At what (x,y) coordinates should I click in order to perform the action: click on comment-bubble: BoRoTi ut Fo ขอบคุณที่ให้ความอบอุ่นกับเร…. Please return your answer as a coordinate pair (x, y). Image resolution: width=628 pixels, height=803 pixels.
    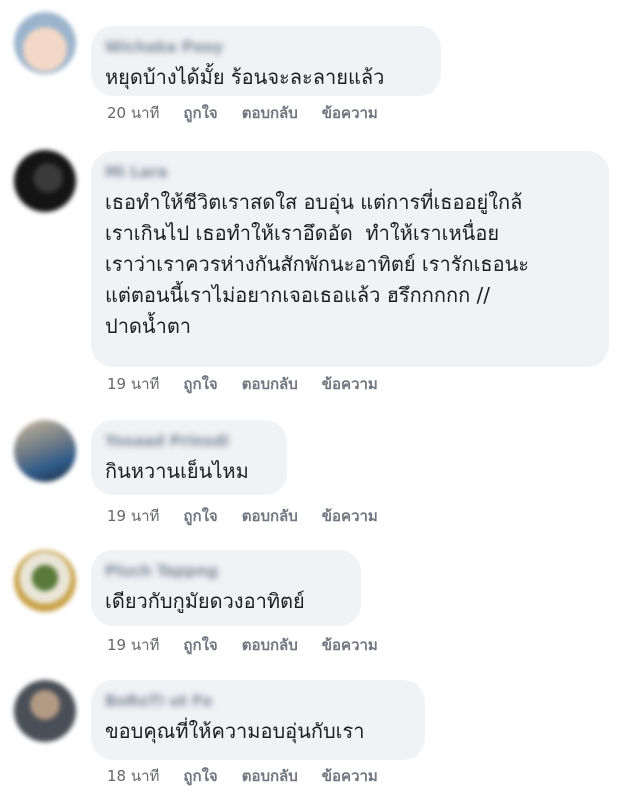
    Looking at the image, I should click on (258, 720).